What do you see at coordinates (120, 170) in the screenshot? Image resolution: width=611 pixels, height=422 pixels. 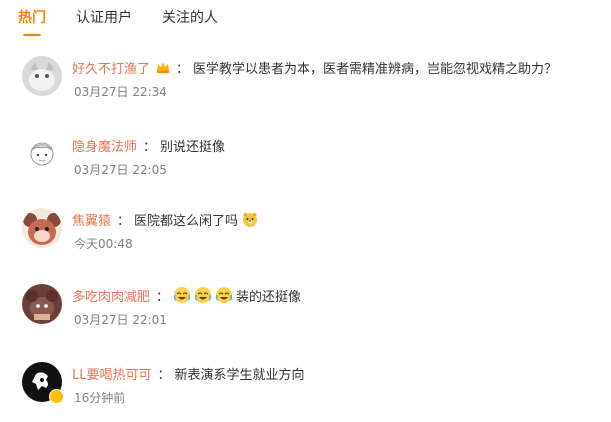 I see `comment-time: 03月27日 22:05` at bounding box center [120, 170].